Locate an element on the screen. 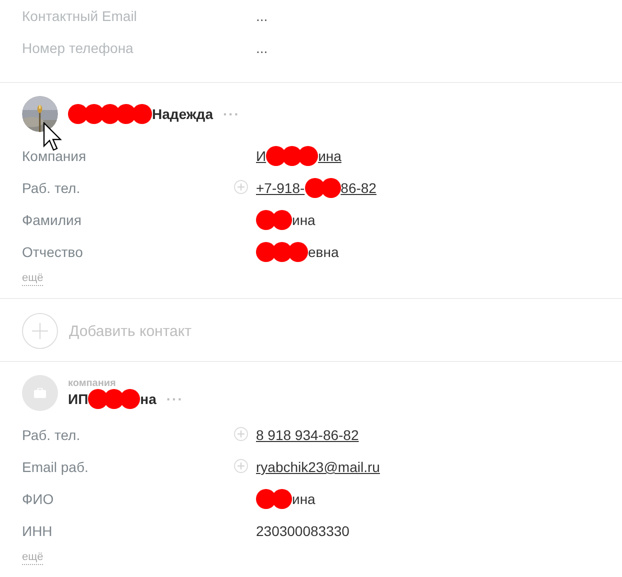  company-name: ИП на is located at coordinates (112, 398).